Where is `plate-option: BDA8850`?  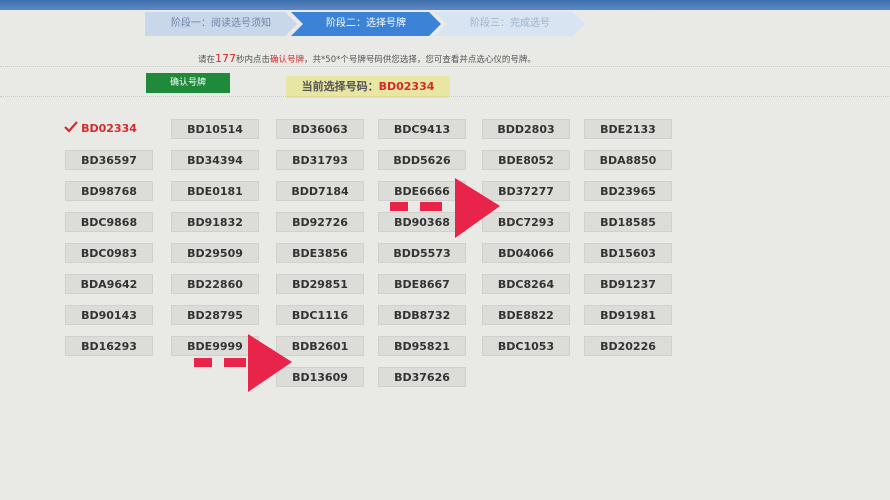 plate-option: BDA8850 is located at coordinates (628, 160).